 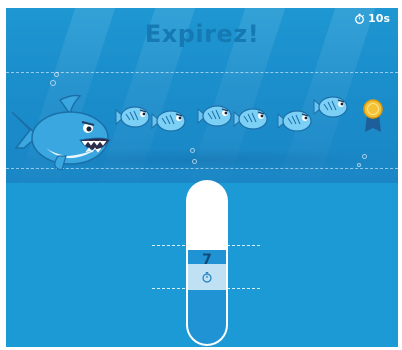 I want to click on timer-text: 10s, so click(x=379, y=18).